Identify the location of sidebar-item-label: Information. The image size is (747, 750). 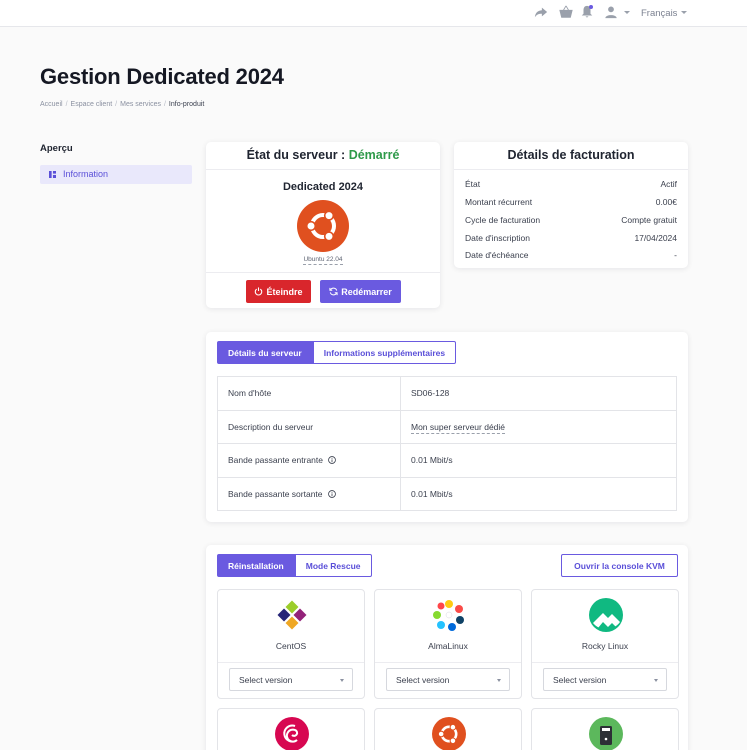
(86, 174).